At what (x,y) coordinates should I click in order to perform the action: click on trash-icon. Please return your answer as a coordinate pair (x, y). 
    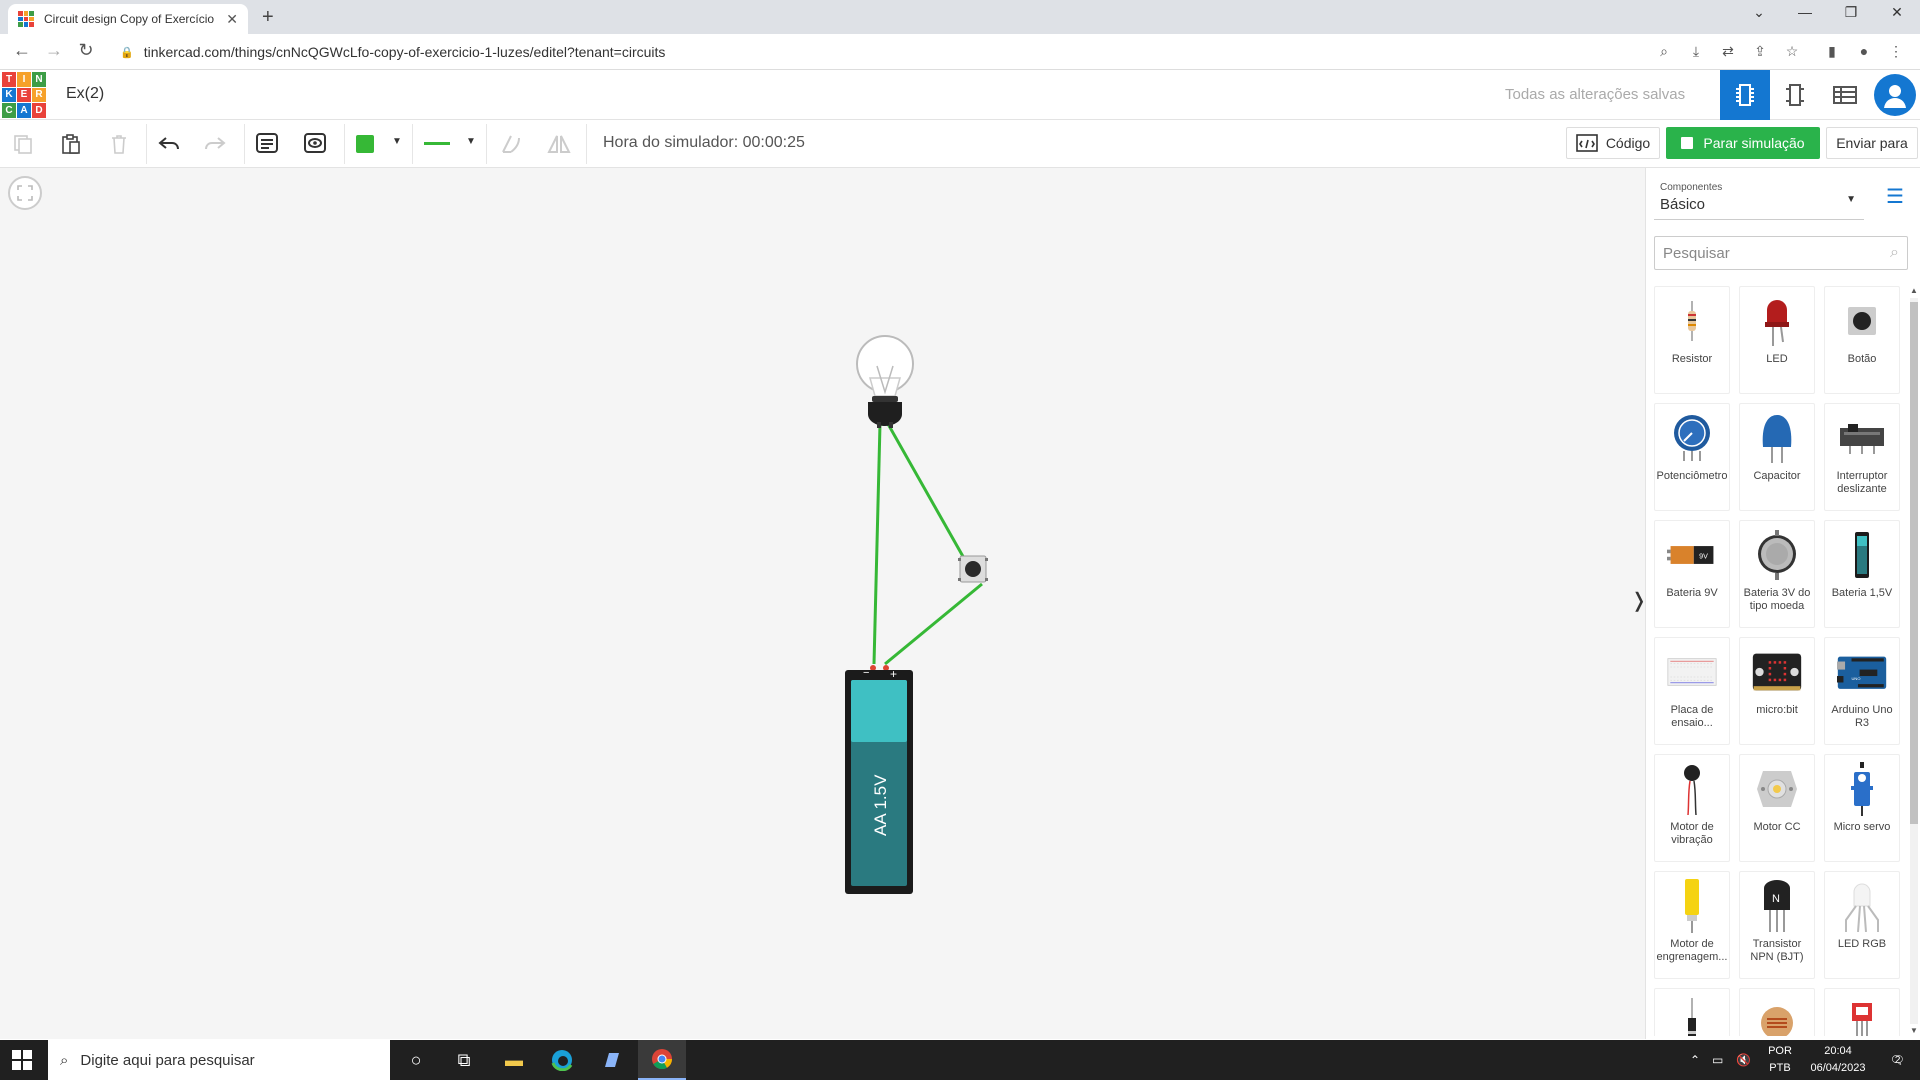
    Looking at the image, I should click on (119, 144).